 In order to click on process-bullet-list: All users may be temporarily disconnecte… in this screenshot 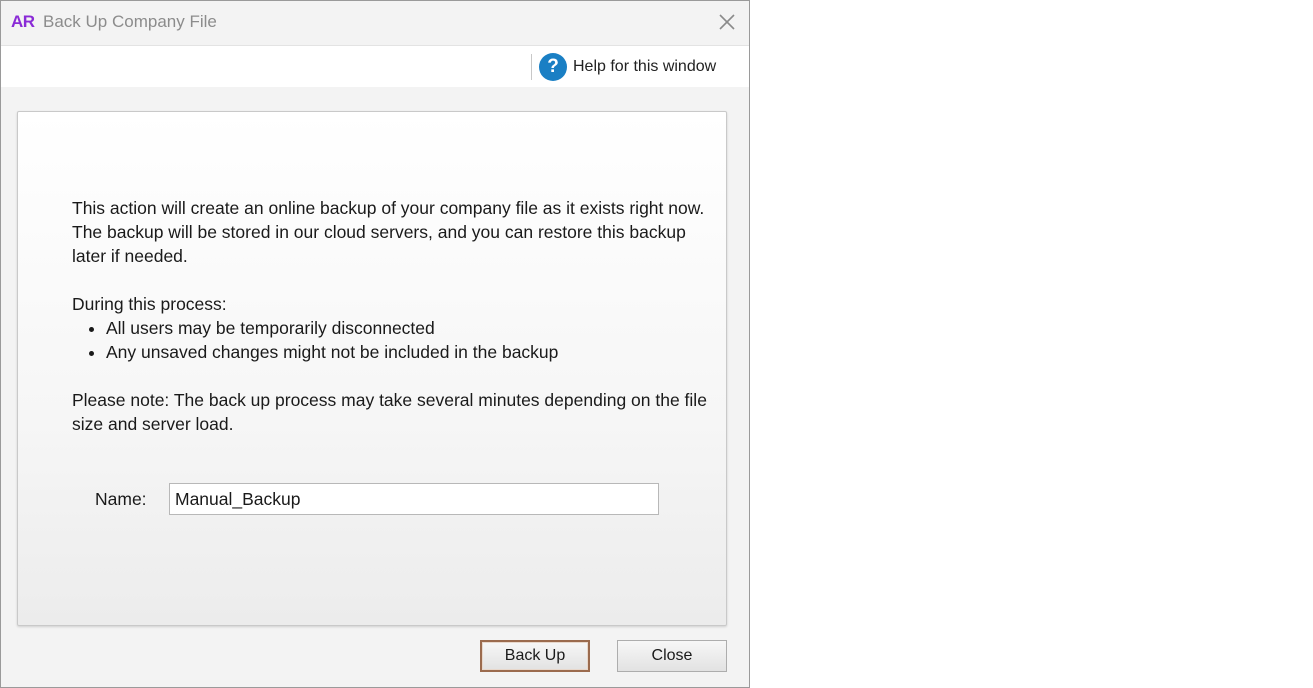, I will do `click(397, 340)`.